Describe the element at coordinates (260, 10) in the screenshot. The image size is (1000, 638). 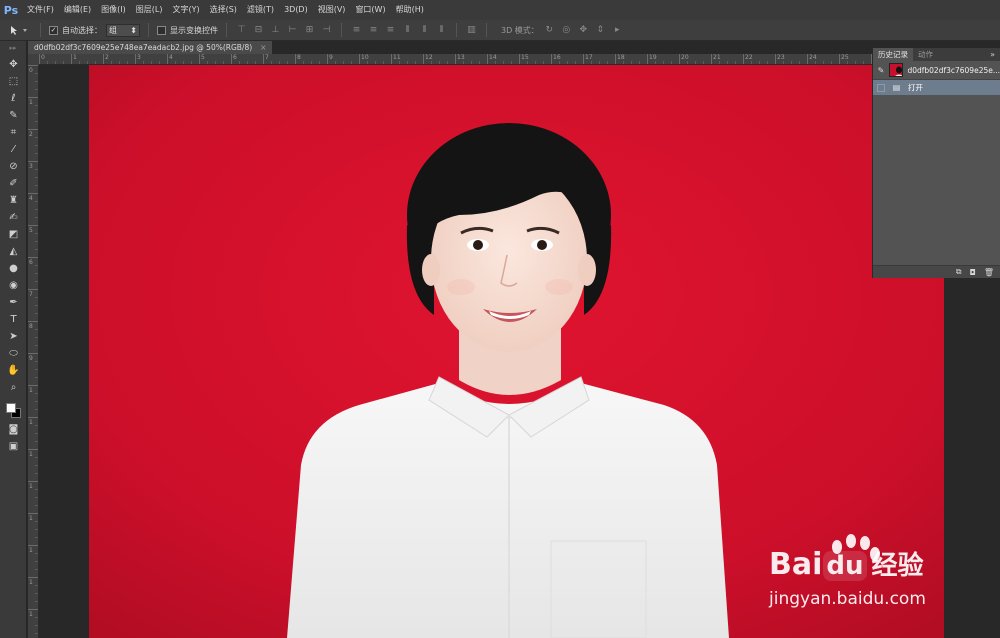
I see `menu-filter: 滤镜(T)` at that location.